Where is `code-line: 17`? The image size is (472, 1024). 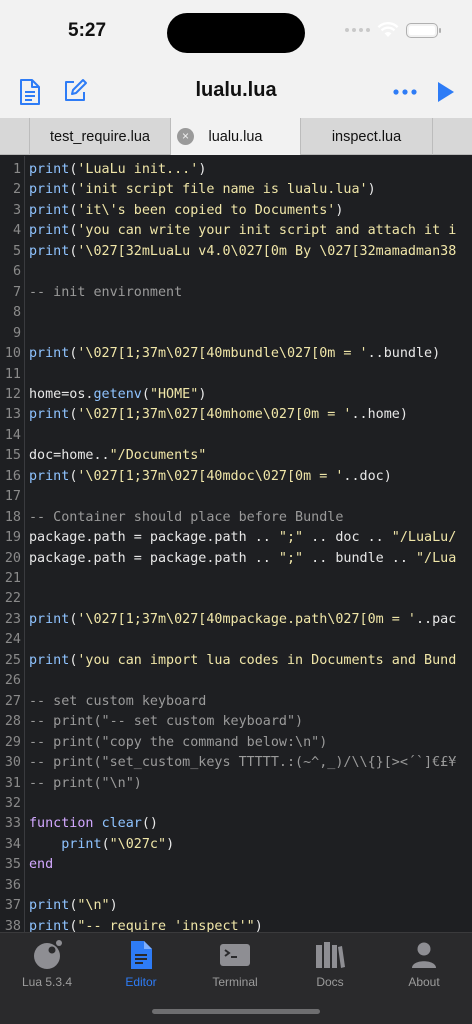 code-line: 17 is located at coordinates (236, 497).